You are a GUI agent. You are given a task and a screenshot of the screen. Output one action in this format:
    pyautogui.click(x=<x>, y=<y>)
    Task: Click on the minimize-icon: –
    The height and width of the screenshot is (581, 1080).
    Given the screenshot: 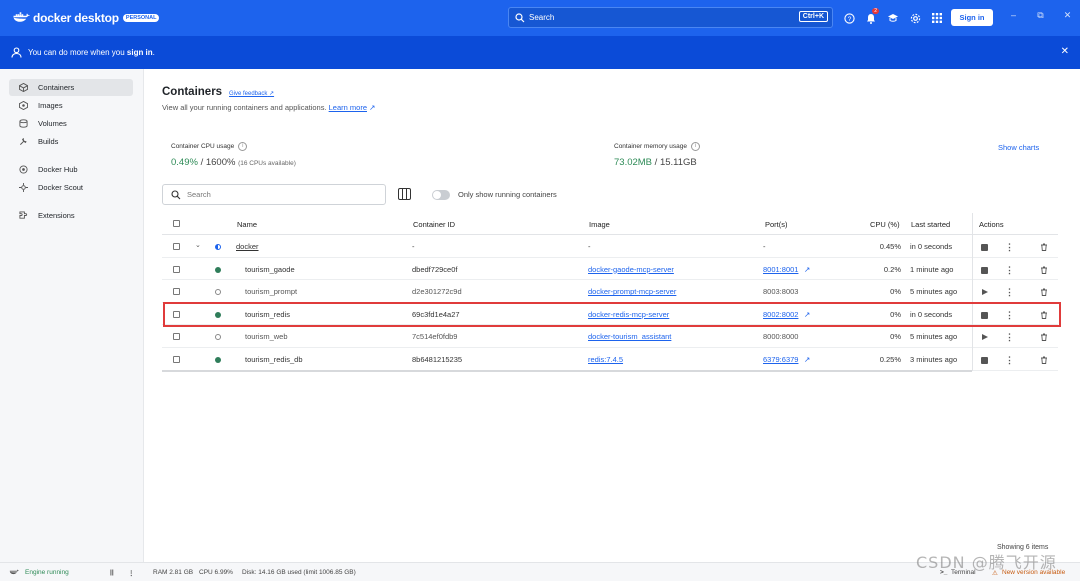 What is the action you would take?
    pyautogui.click(x=1013, y=15)
    